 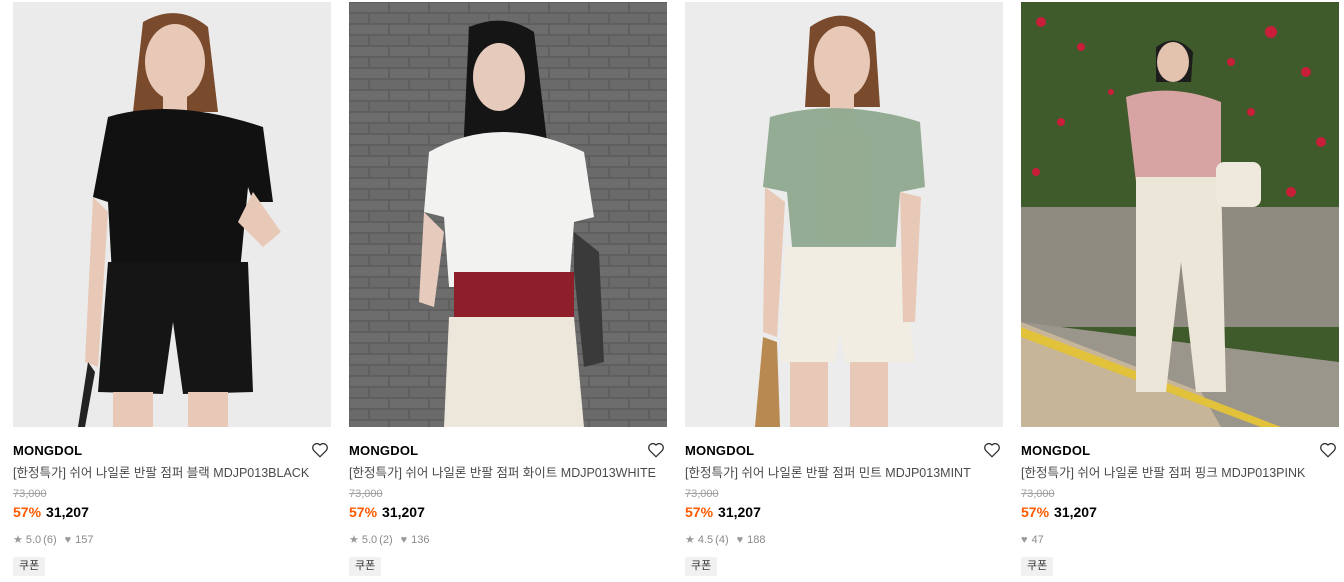 I want to click on product-stats: ★ 4.5 (4) ♥ 188, so click(x=844, y=540).